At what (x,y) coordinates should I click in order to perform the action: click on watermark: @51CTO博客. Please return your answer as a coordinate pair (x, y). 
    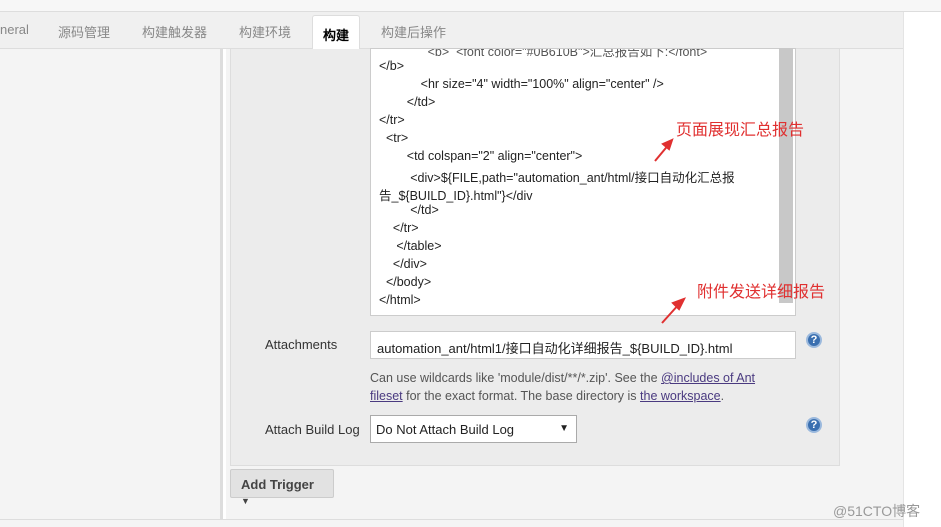
    Looking at the image, I should click on (877, 511).